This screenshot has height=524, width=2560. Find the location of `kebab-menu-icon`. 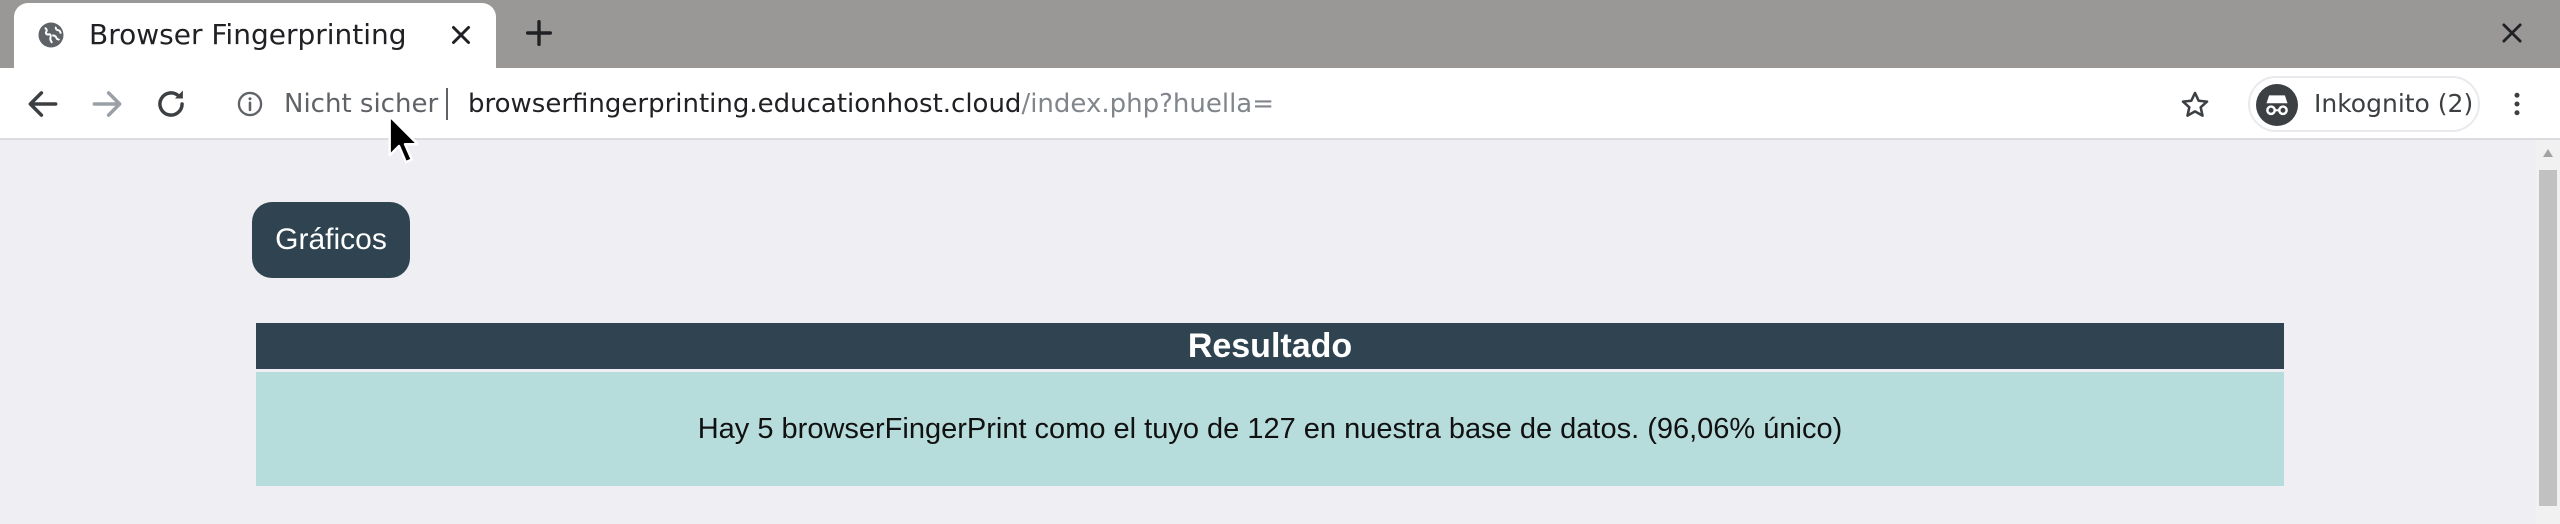

kebab-menu-icon is located at coordinates (2517, 104).